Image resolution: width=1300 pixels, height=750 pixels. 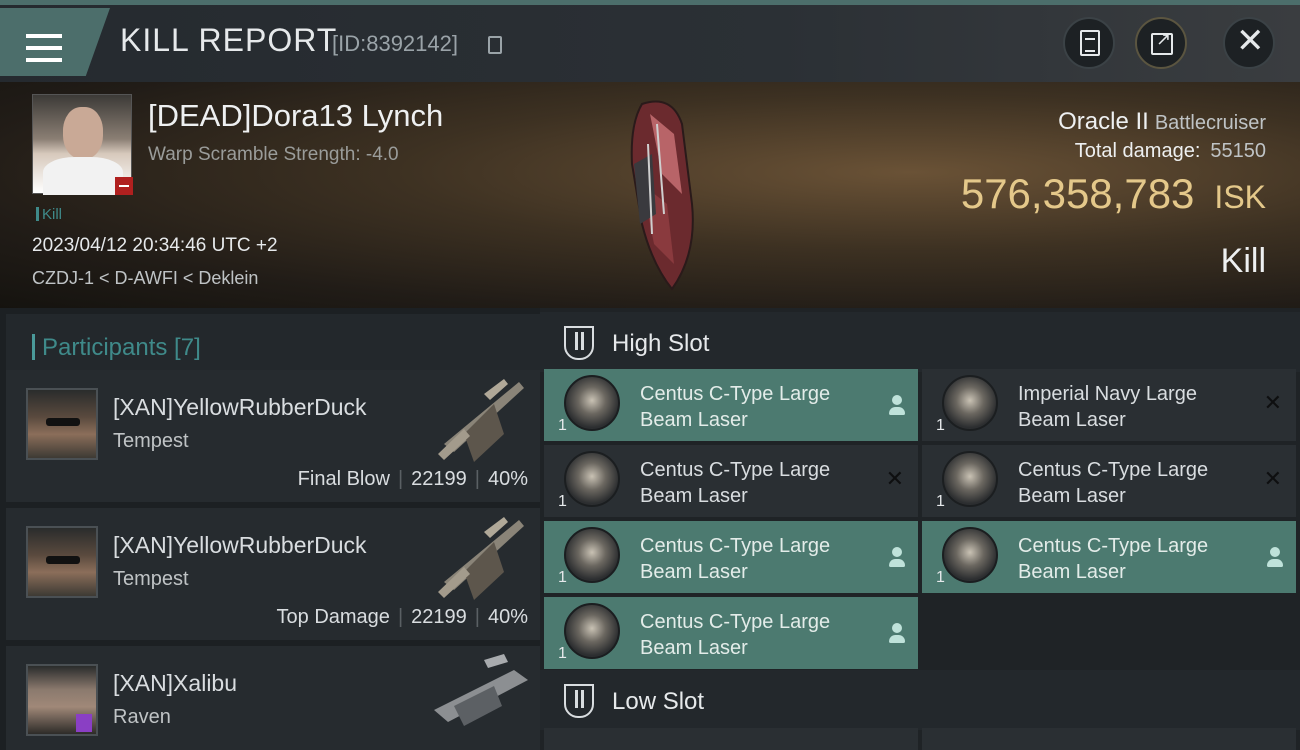 I want to click on close-button: ✕, so click(x=1249, y=43).